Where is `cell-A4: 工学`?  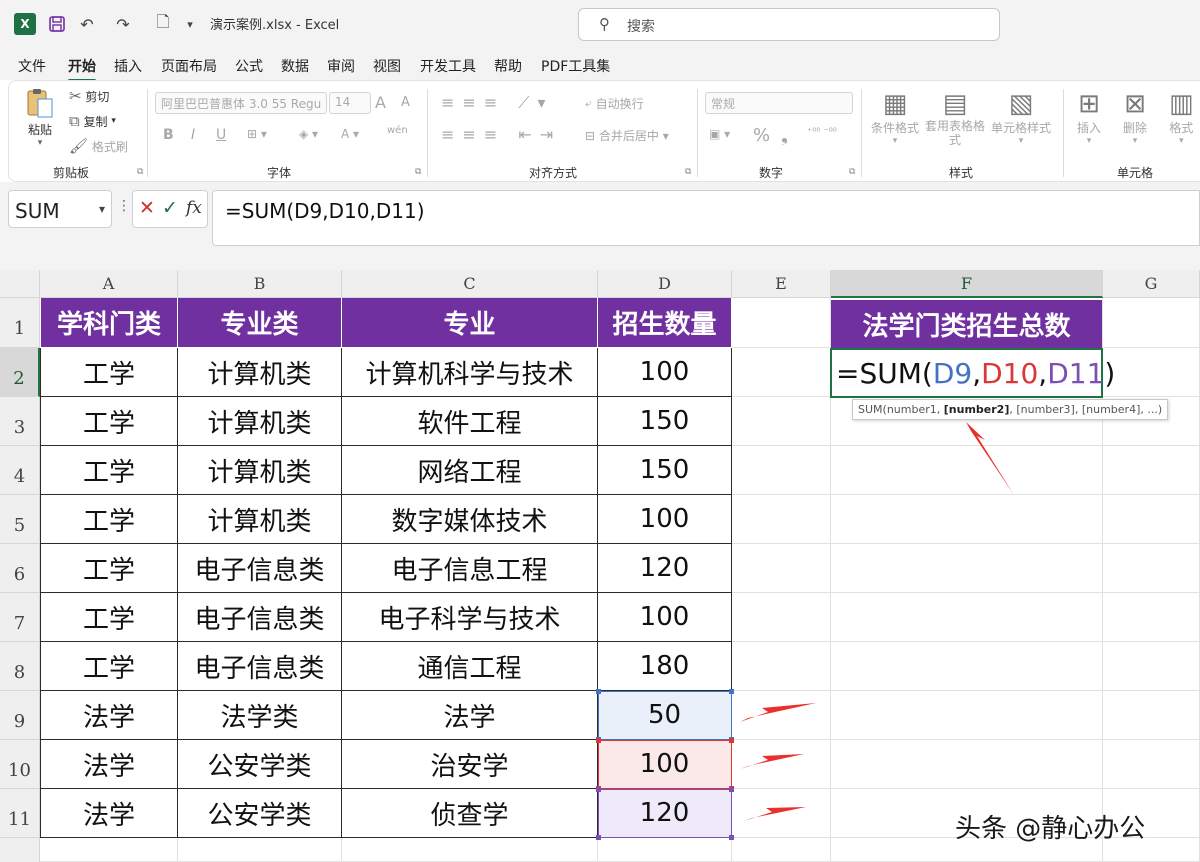 cell-A4: 工学 is located at coordinates (109, 470).